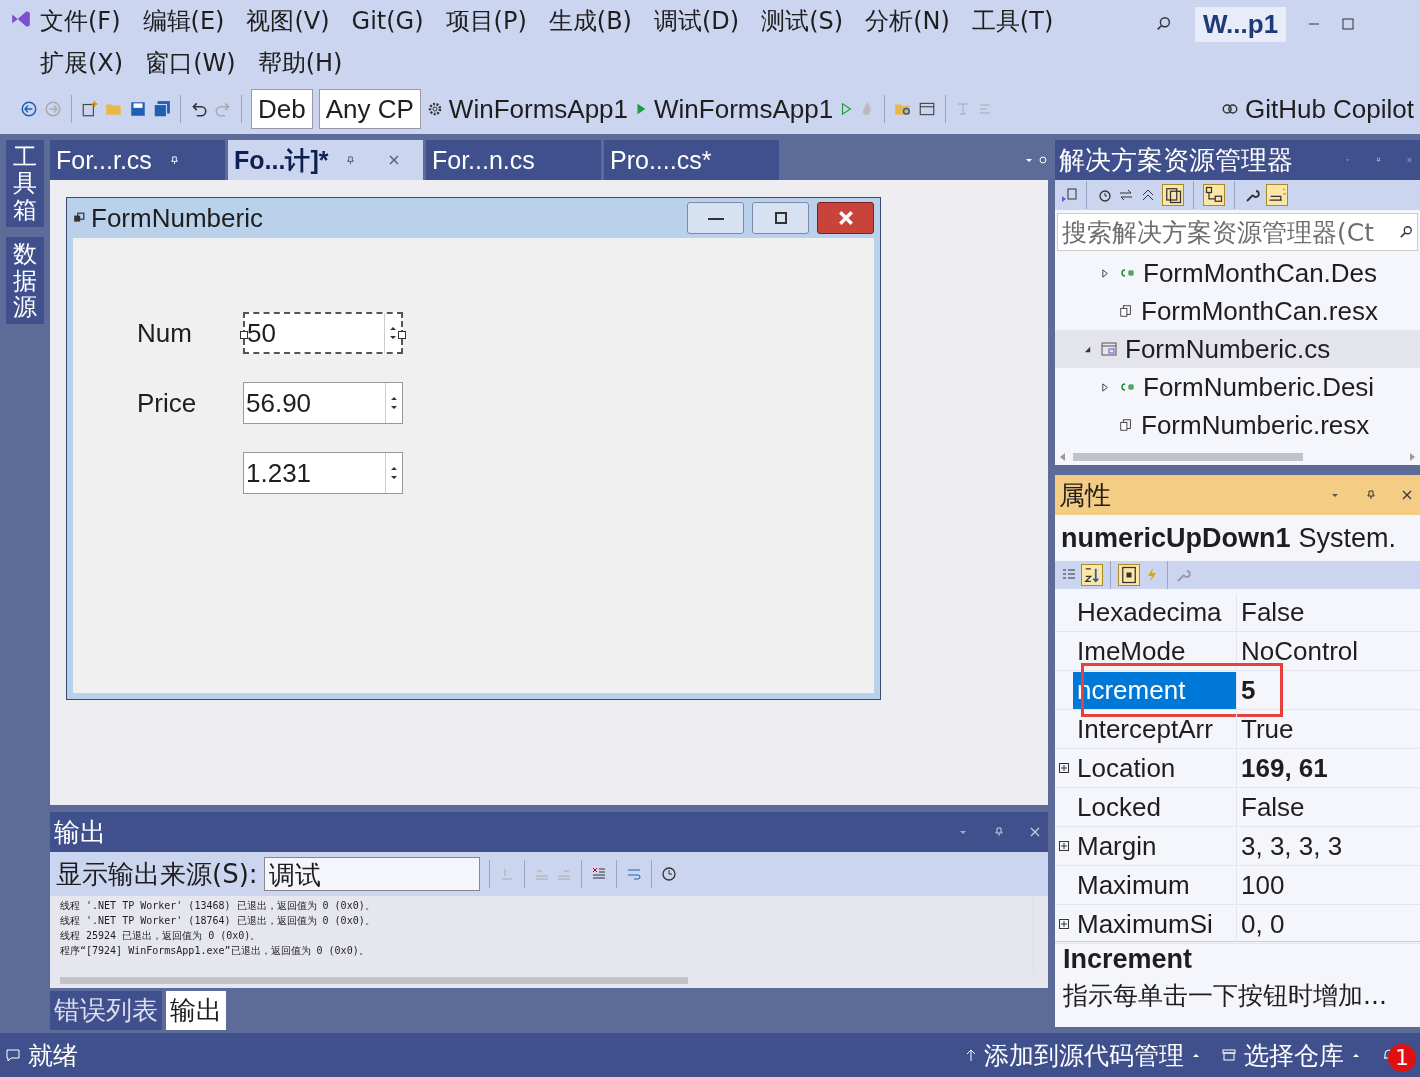 The width and height of the screenshot is (1420, 1077). Describe the element at coordinates (1012, 21) in the screenshot. I see `menu-item: 工具(T)` at that location.